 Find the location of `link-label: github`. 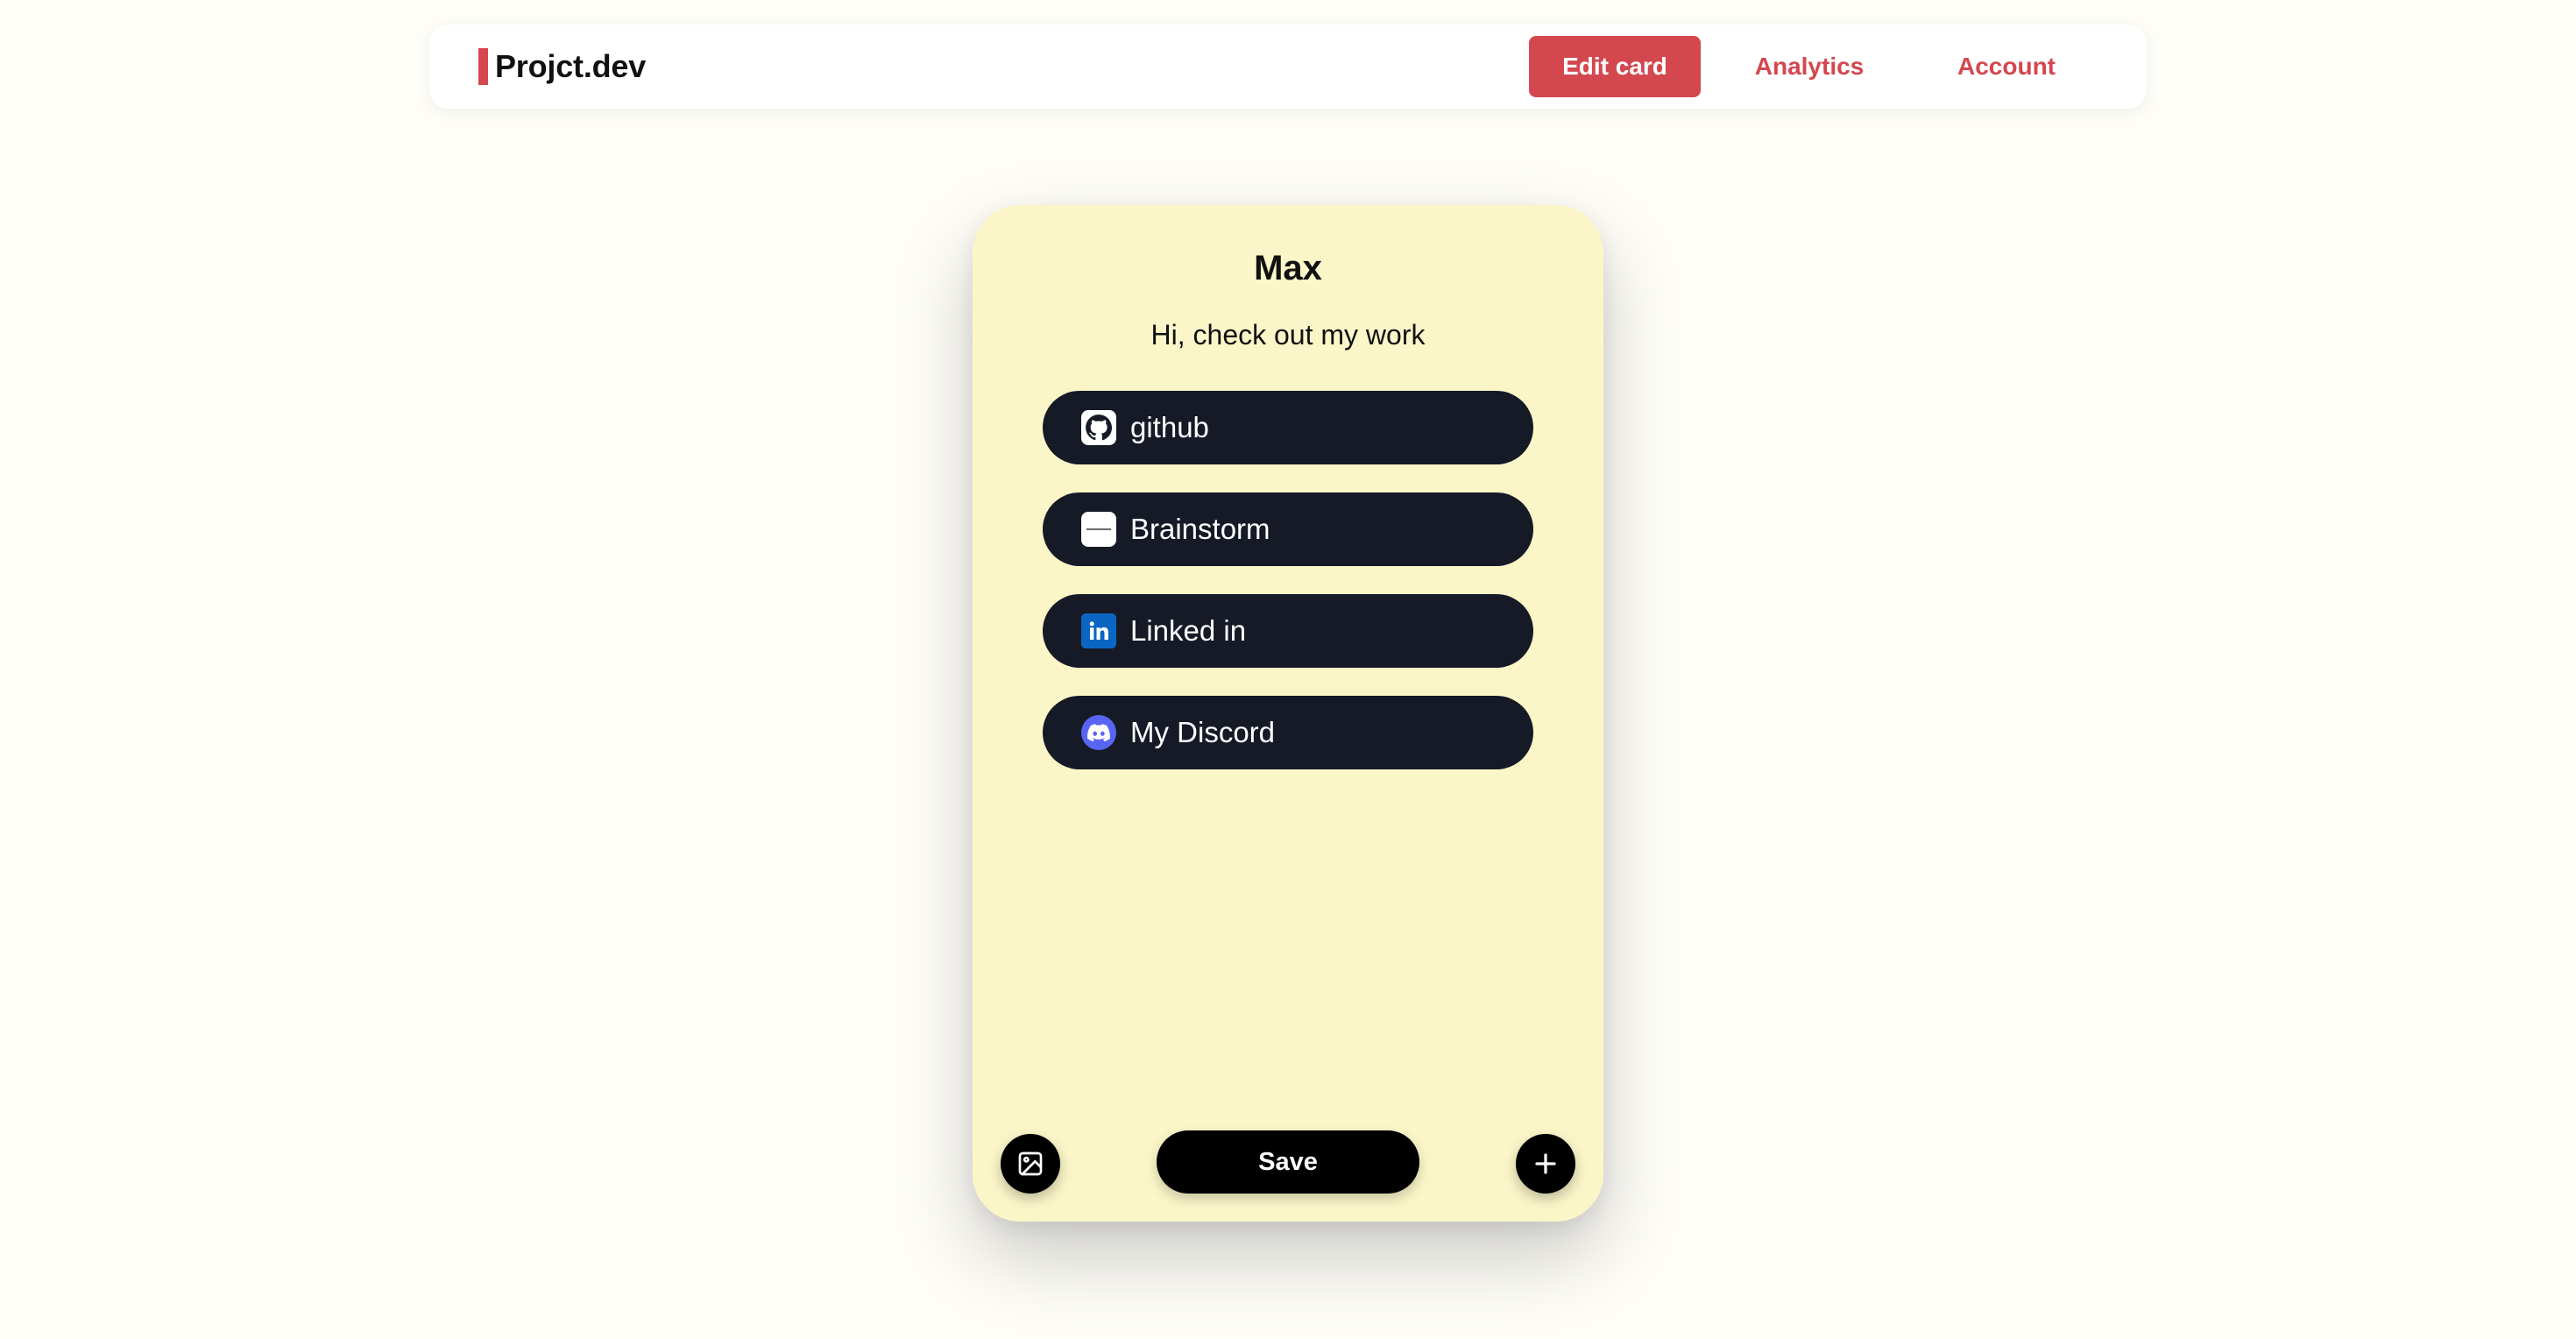

link-label: github is located at coordinates (1169, 427).